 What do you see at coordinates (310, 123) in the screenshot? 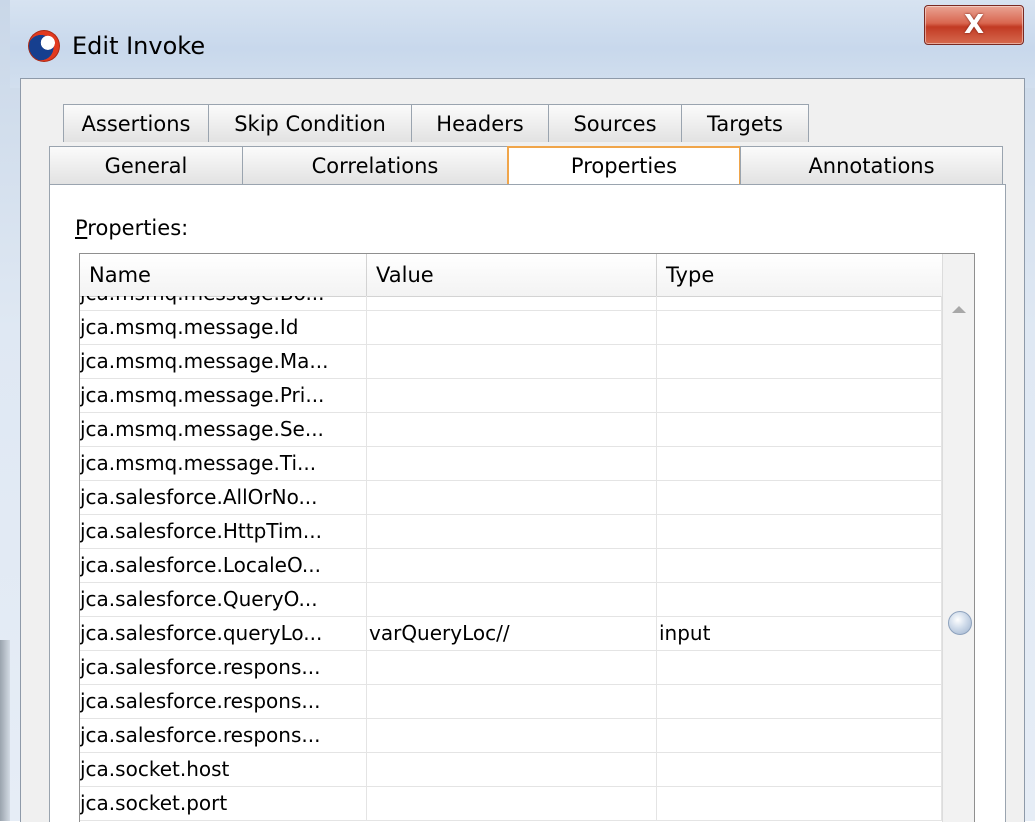
I see `tab-skip-condition: Skip Condition` at bounding box center [310, 123].